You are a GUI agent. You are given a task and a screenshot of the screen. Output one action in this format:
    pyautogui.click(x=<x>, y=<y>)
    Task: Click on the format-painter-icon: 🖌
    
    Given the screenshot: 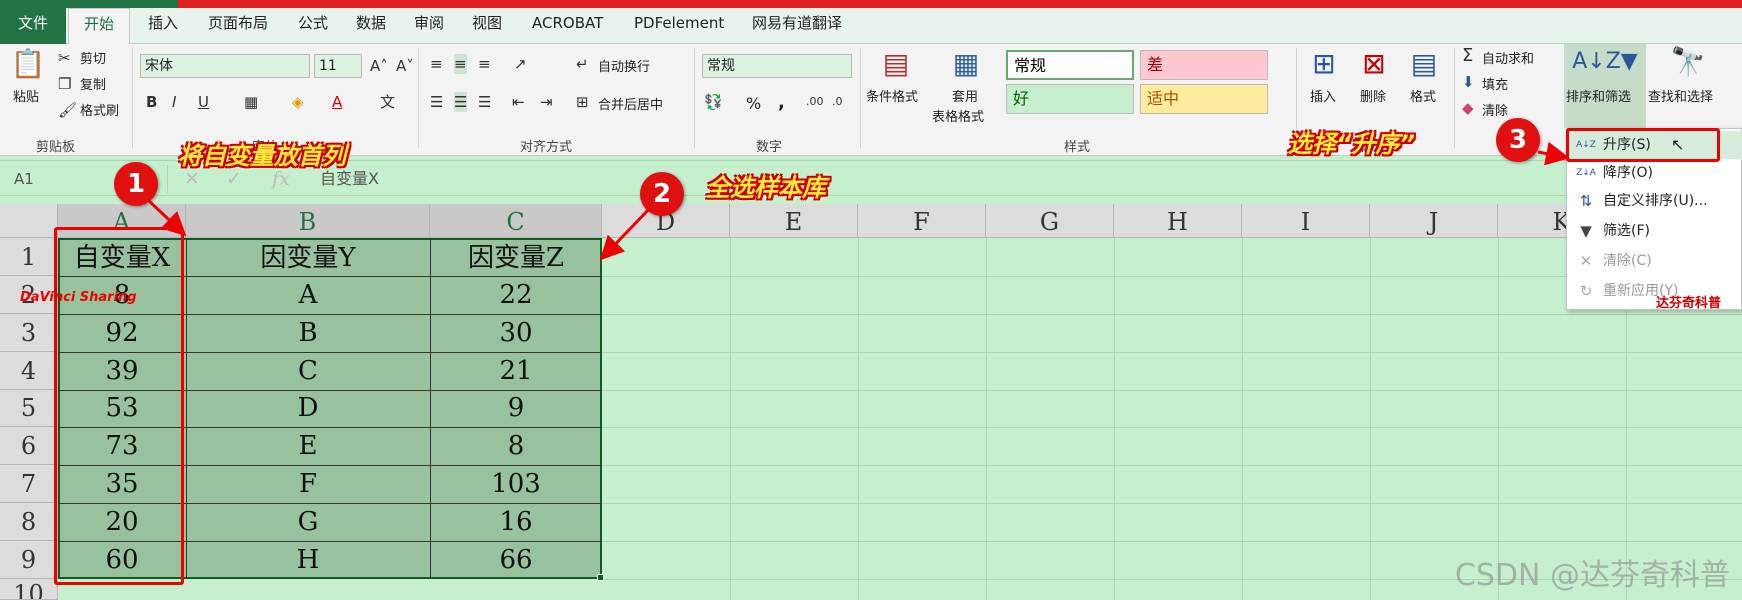 What is the action you would take?
    pyautogui.click(x=67, y=110)
    